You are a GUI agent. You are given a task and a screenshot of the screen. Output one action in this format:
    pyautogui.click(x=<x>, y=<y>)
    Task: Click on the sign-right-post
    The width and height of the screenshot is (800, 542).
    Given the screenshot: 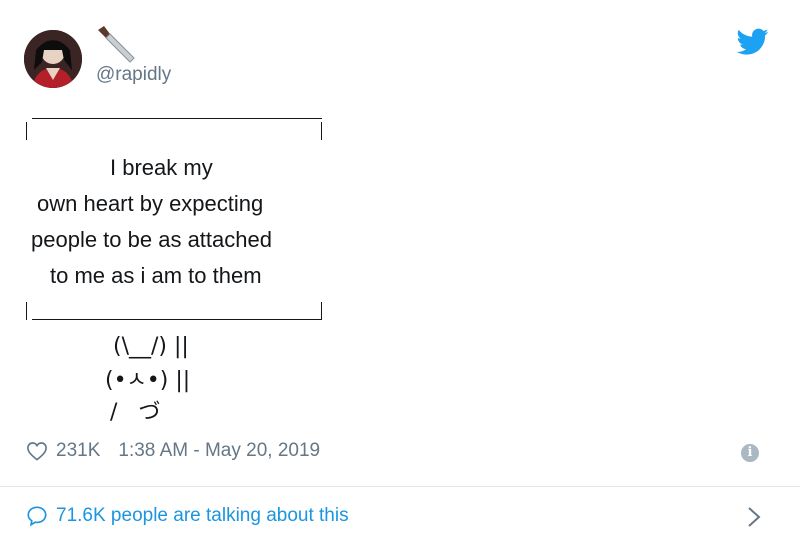 What is the action you would take?
    pyautogui.click(x=321, y=131)
    